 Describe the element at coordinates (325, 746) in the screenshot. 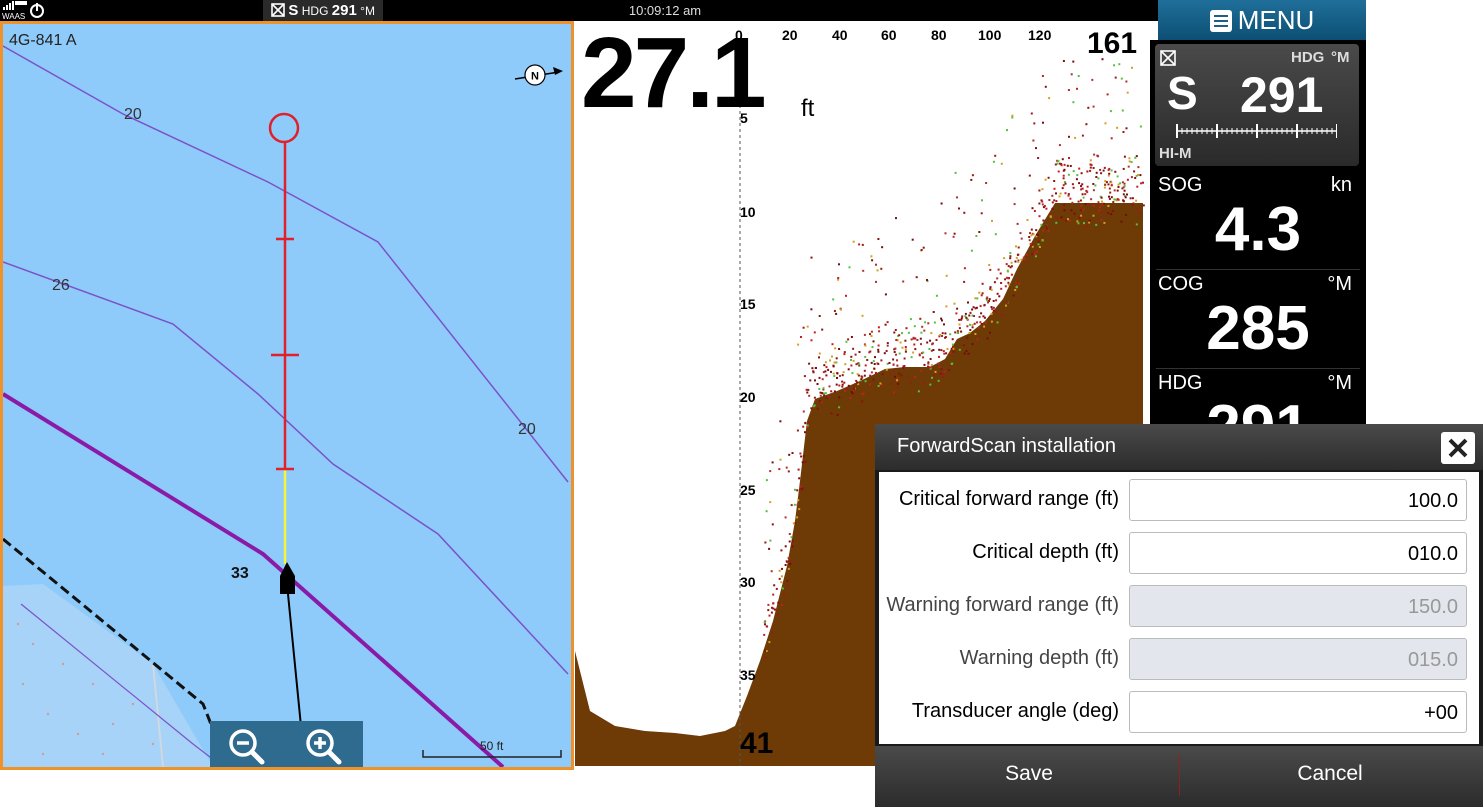

I see `zoom-in-button` at that location.